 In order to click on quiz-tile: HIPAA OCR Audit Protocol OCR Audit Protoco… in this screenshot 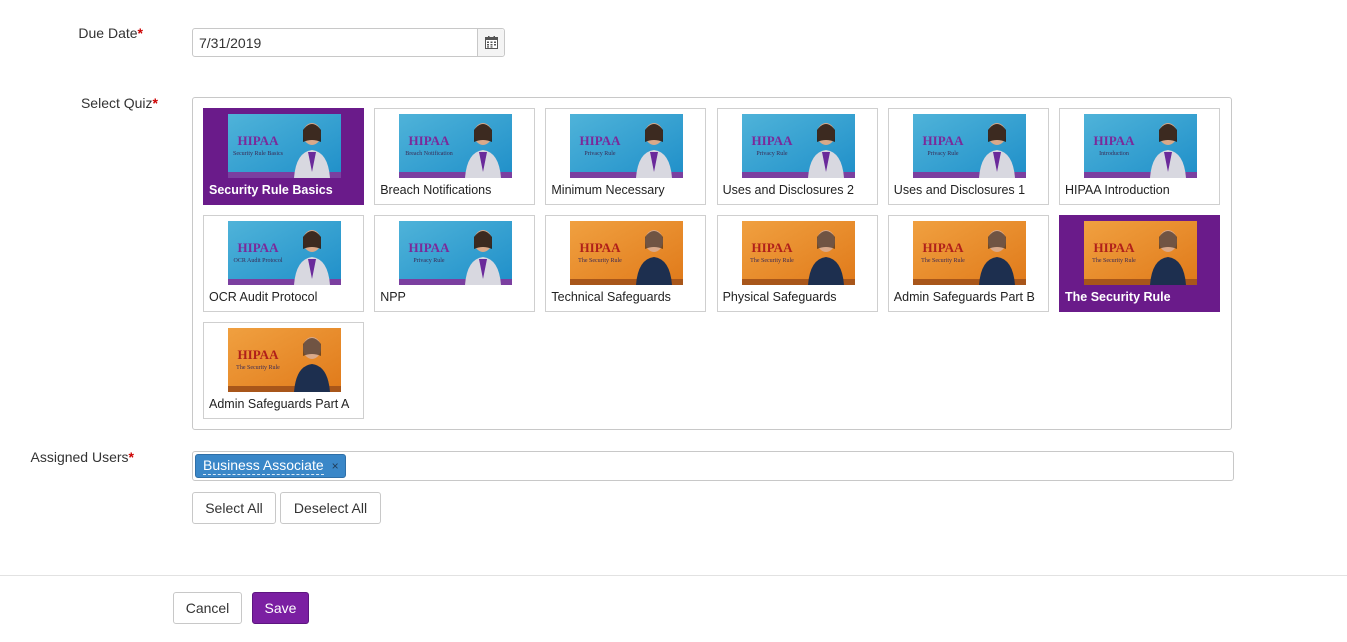, I will do `click(283, 263)`.